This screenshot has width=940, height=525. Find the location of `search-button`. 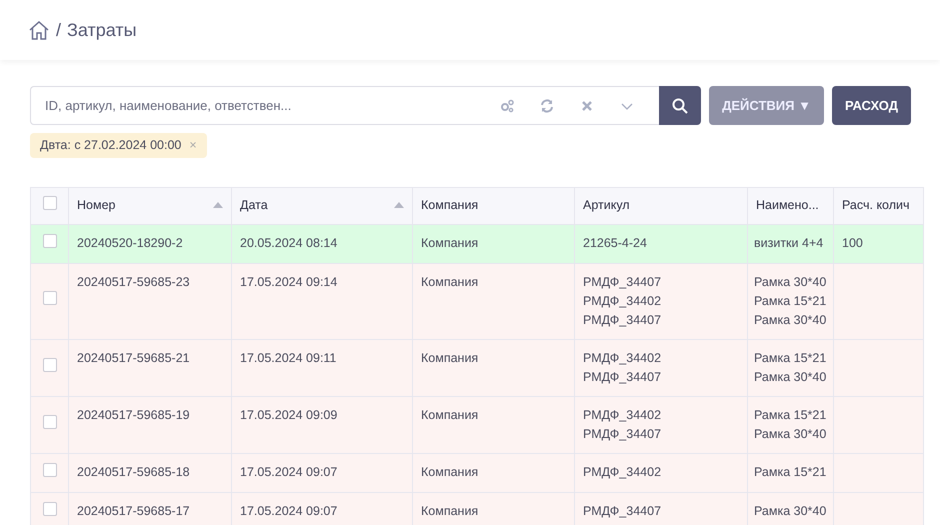

search-button is located at coordinates (680, 105).